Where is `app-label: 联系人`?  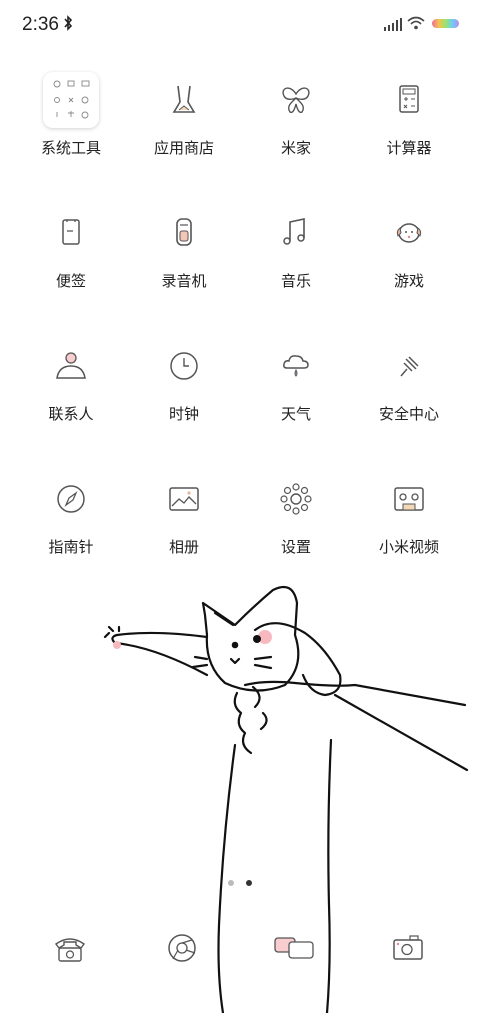
app-label: 联系人 is located at coordinates (71, 414).